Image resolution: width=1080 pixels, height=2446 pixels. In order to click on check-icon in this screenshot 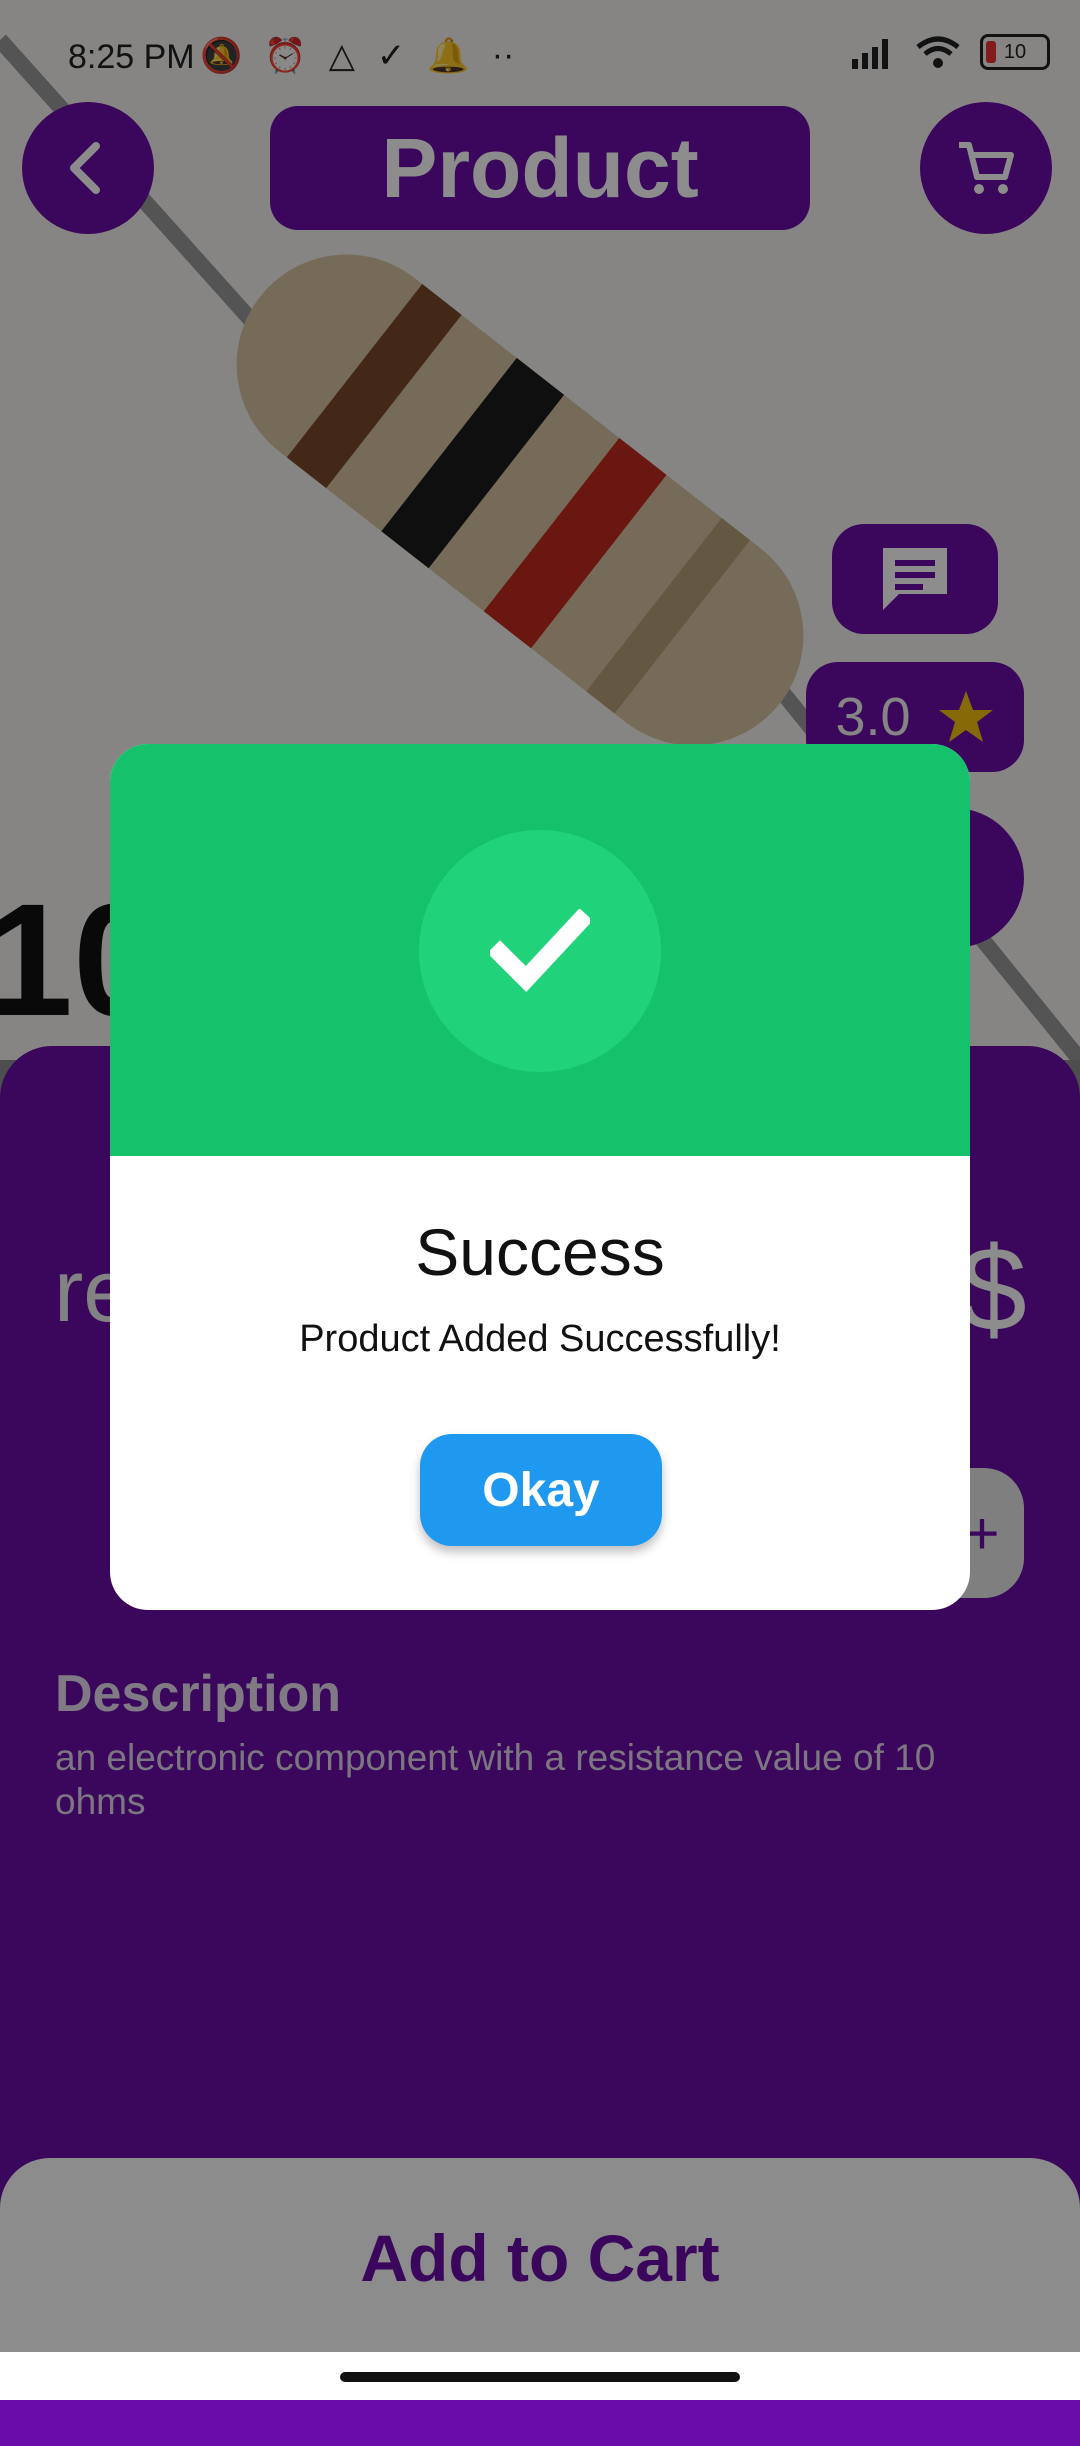, I will do `click(540, 950)`.